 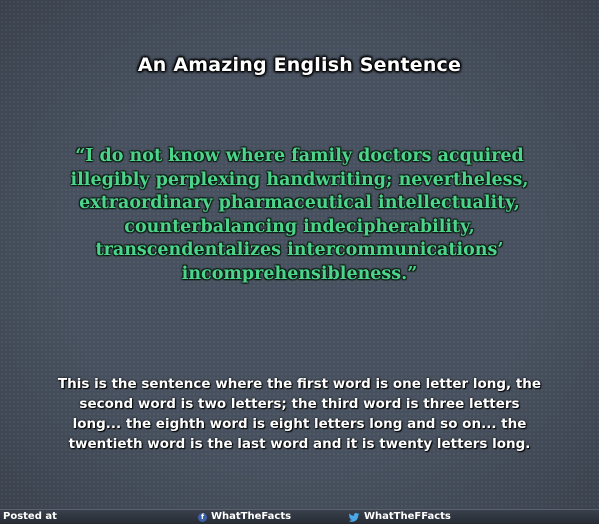 I want to click on page-title: An Amazing English Sentence, so click(x=299, y=65).